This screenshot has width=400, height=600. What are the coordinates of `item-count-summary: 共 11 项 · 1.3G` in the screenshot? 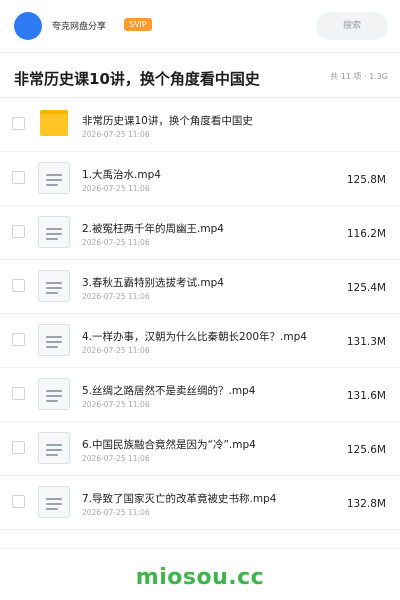 It's located at (359, 76).